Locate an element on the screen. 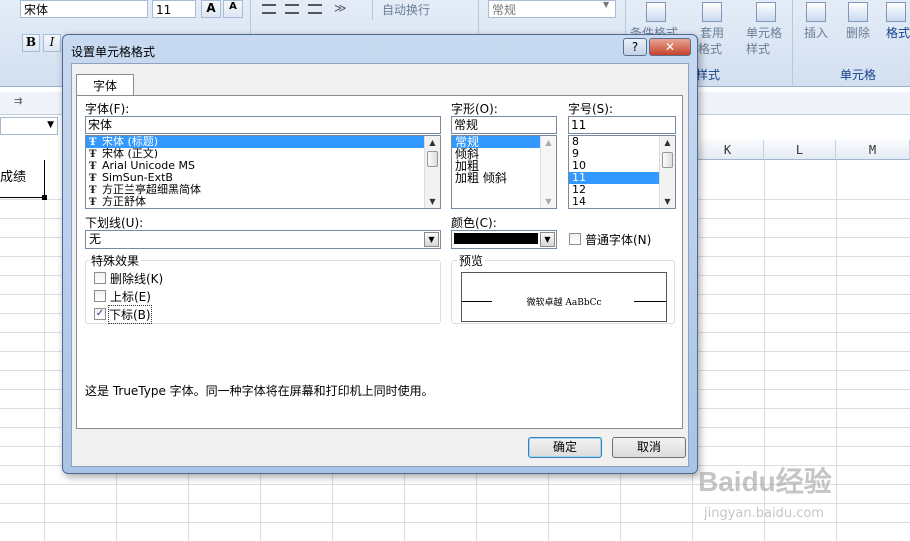  bold-button: B is located at coordinates (31, 43).